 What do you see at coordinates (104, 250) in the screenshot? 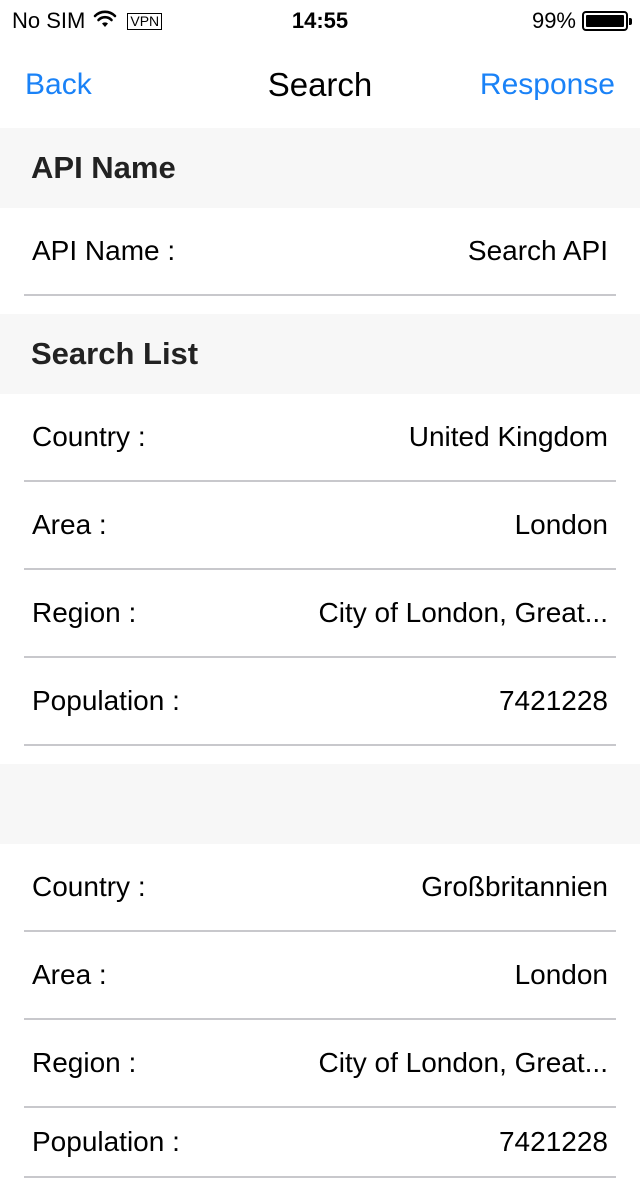
I see `row-label: API Name :` at bounding box center [104, 250].